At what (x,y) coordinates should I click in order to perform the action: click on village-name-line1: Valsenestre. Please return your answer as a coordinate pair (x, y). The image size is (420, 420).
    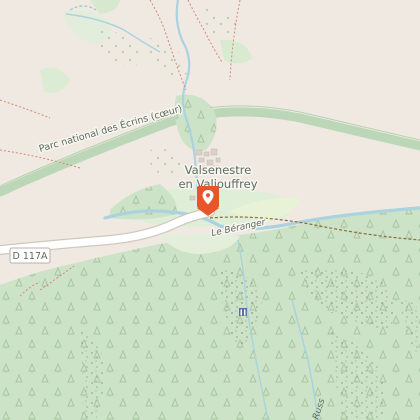
    Looking at the image, I should click on (218, 170).